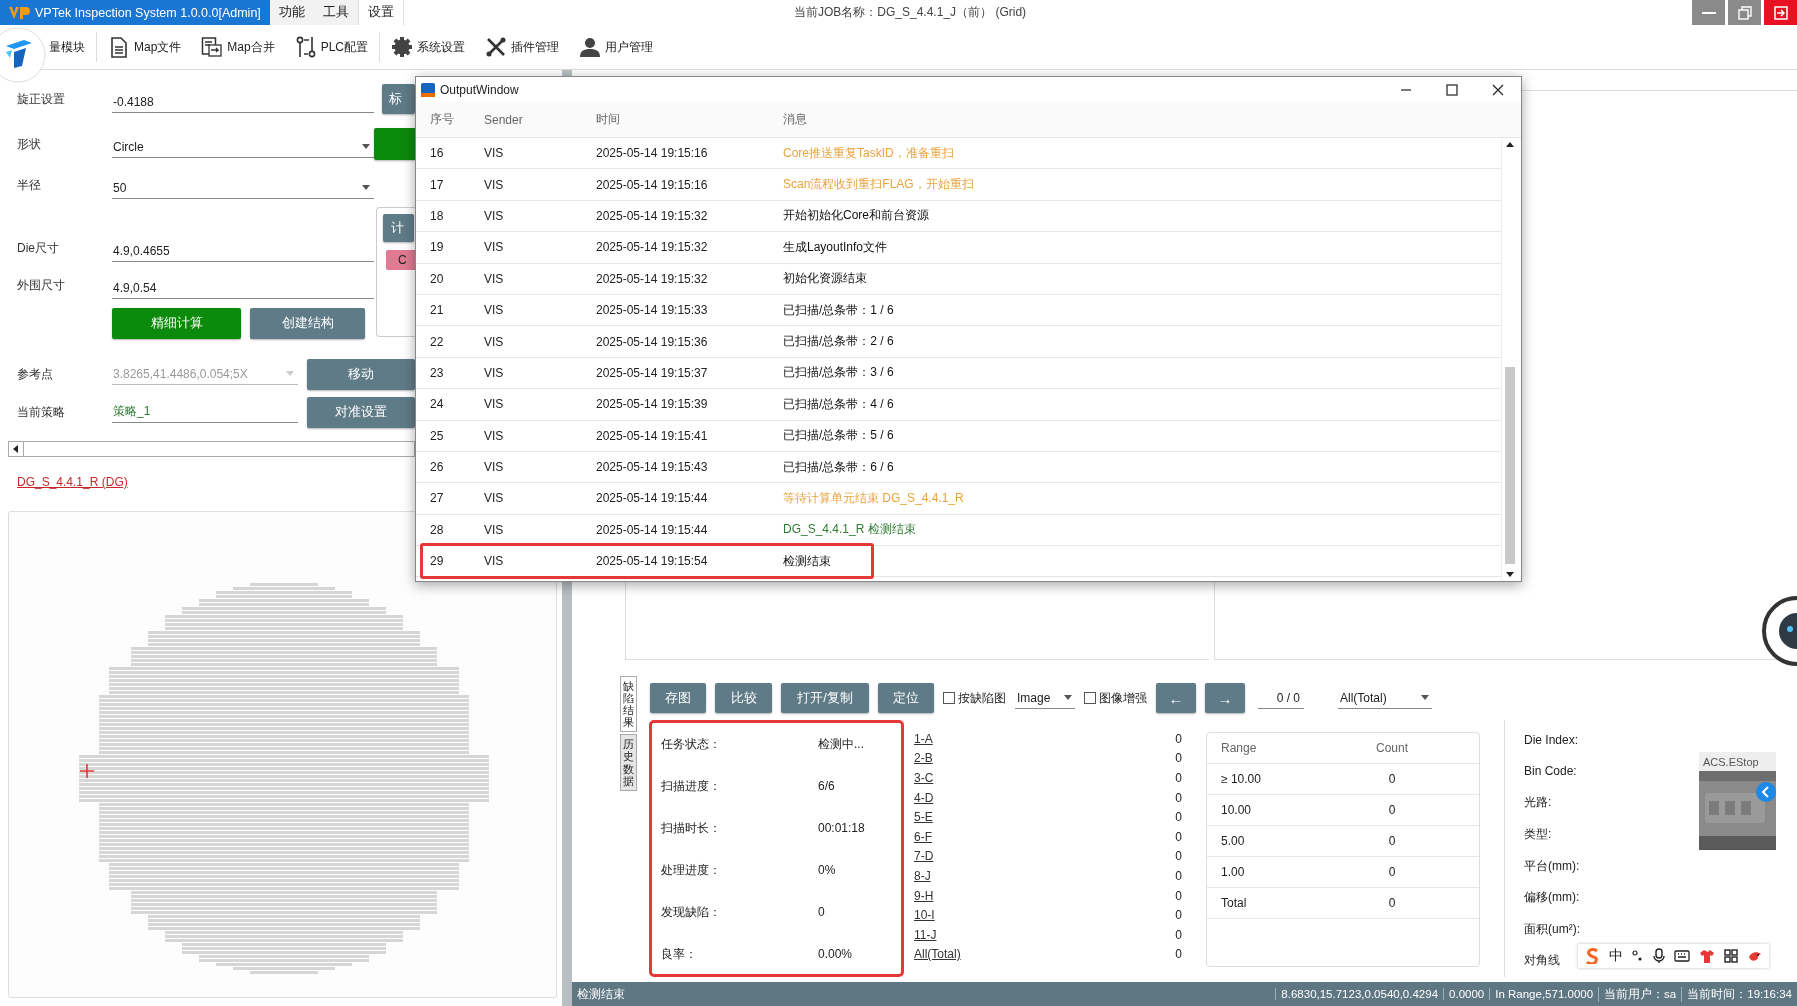 This screenshot has height=1006, width=1797. What do you see at coordinates (72, 482) in the screenshot?
I see `job-link: DG_S_4.4.1_R (DG)` at bounding box center [72, 482].